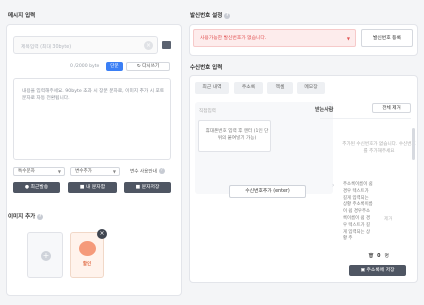 The height and width of the screenshot is (305, 424). I want to click on my-messages-button: ■ 내 문자함, so click(92, 187).